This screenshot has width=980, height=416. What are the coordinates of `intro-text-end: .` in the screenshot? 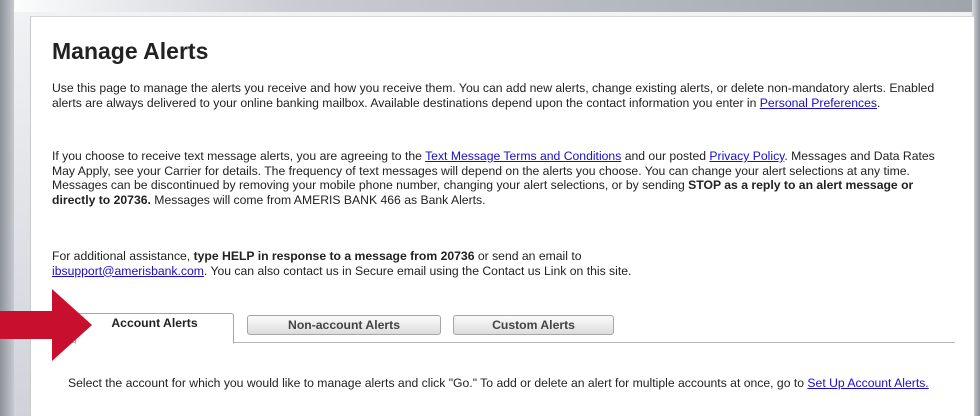 It's located at (878, 102).